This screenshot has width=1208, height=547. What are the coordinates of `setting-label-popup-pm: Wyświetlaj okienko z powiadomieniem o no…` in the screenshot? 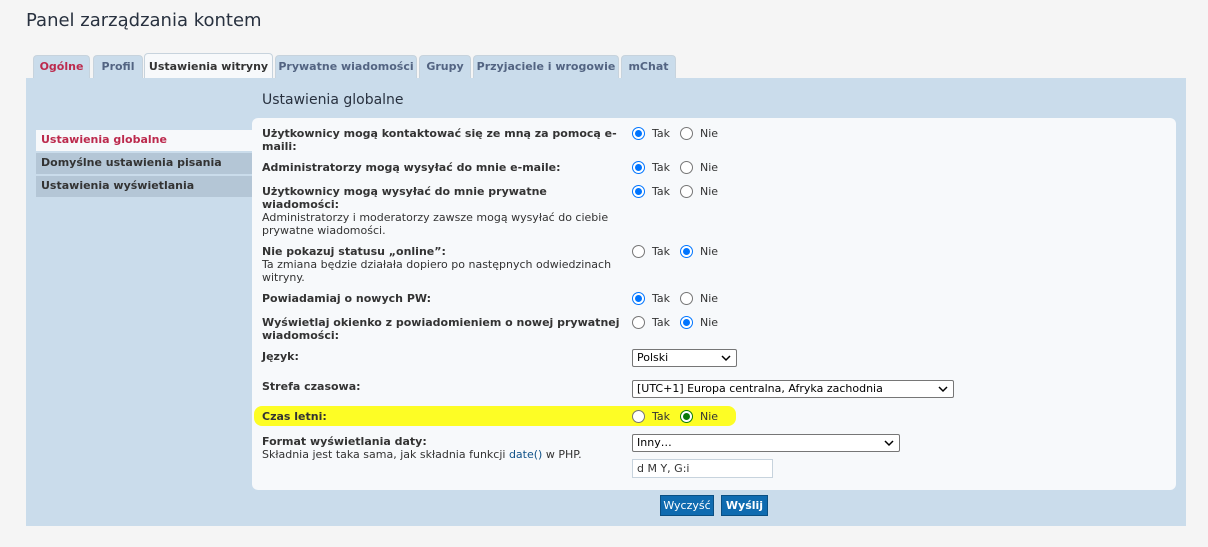 It's located at (444, 329).